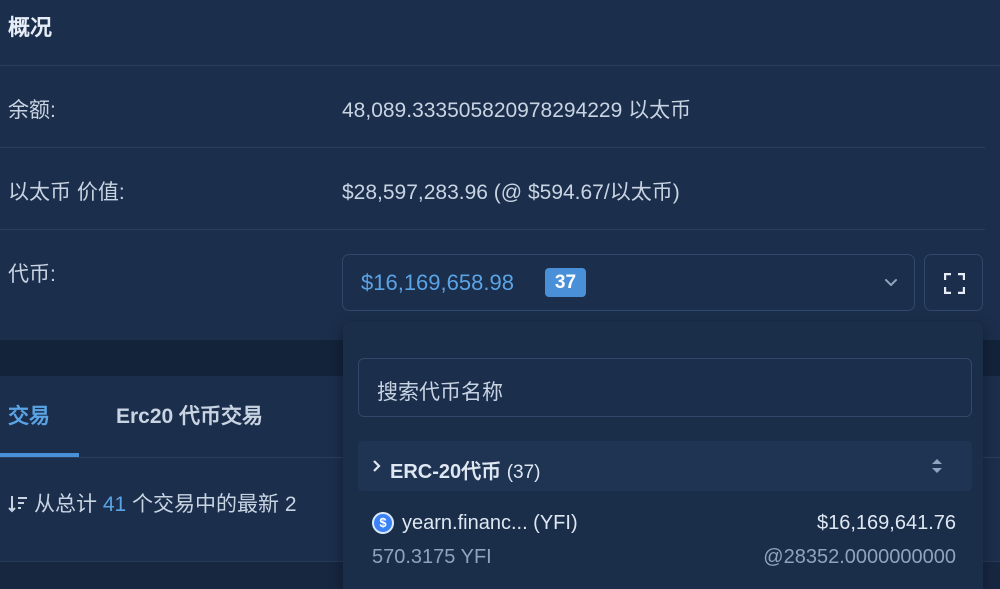  What do you see at coordinates (886, 523) in the screenshot?
I see `token-value: $16,169,641.76` at bounding box center [886, 523].